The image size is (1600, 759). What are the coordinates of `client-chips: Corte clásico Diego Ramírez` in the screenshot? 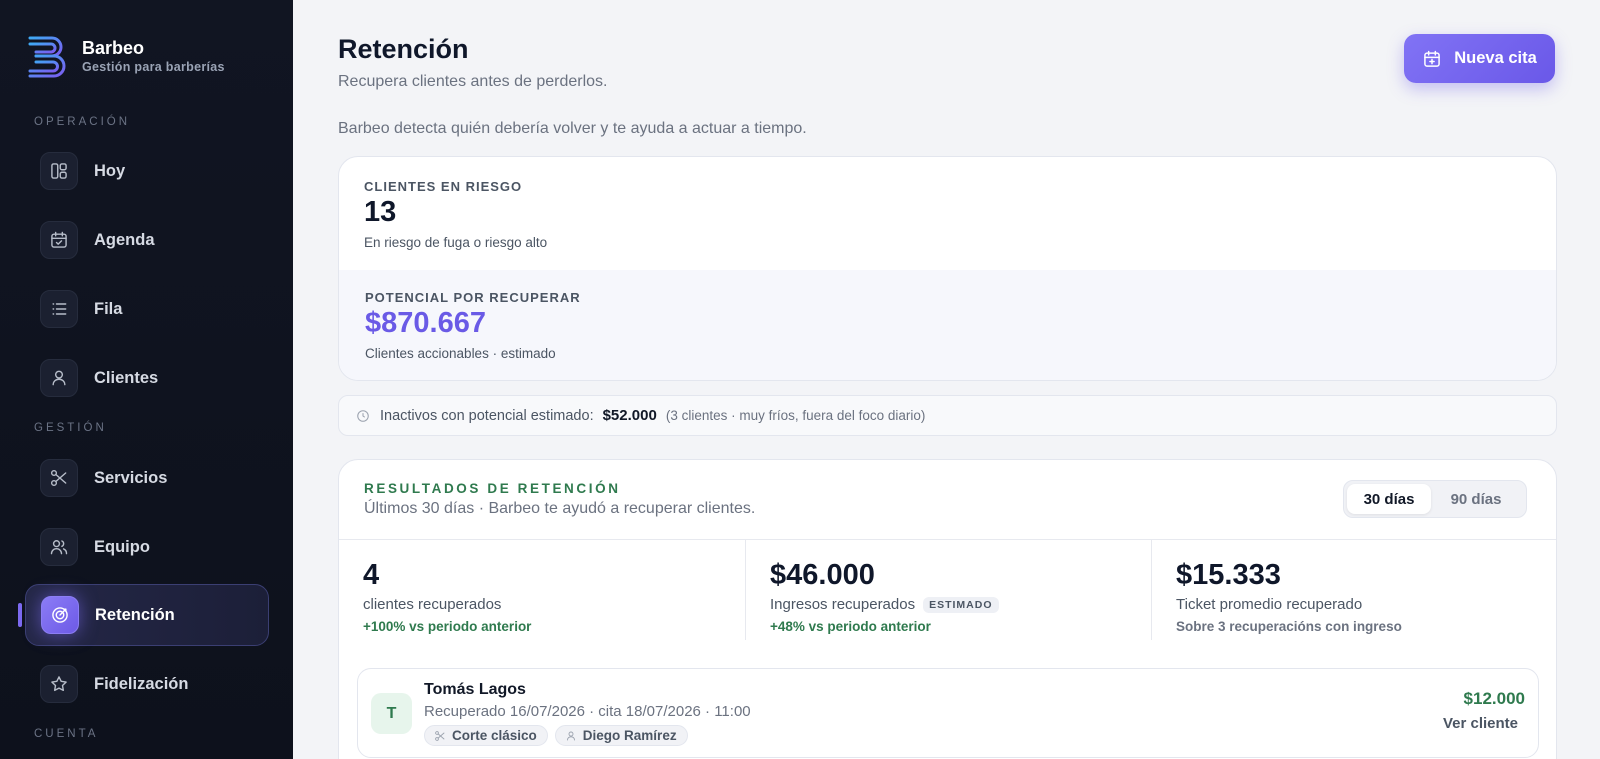 It's located at (559, 735).